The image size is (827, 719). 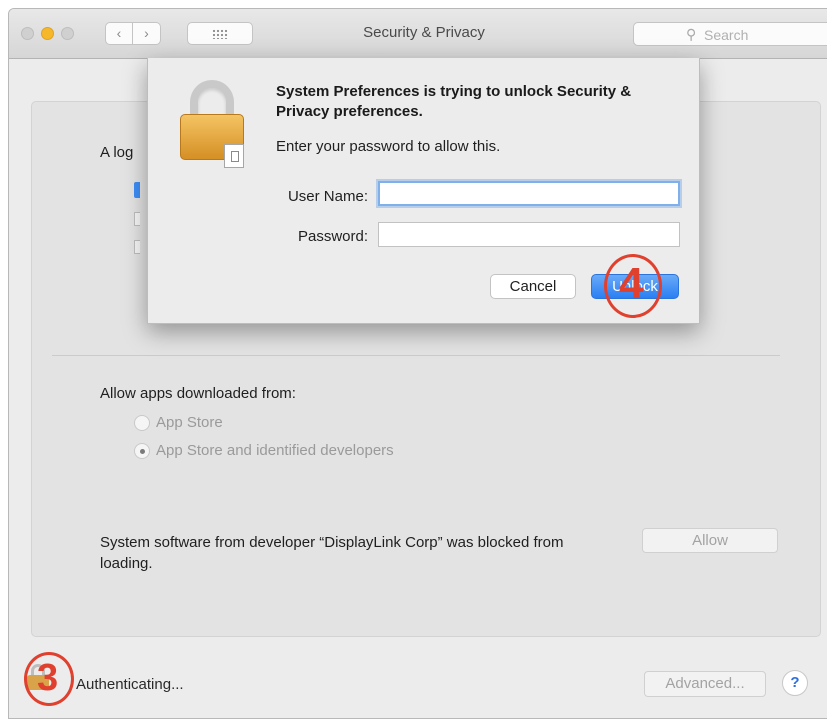 I want to click on username-field, so click(x=529, y=193).